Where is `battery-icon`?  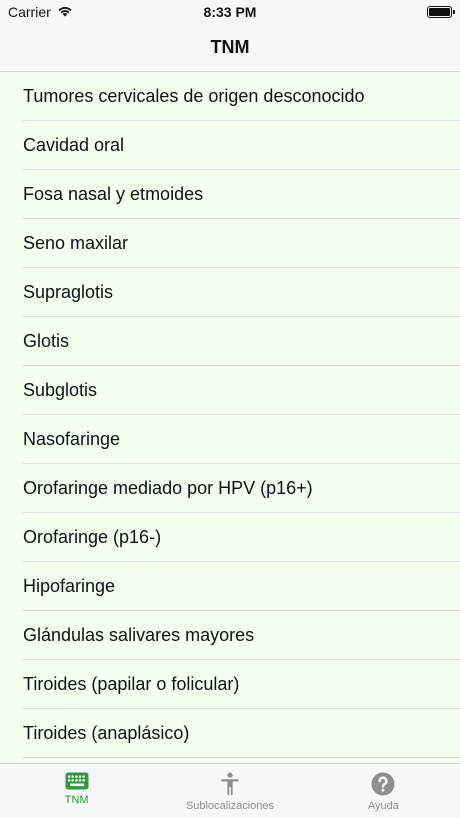
battery-icon is located at coordinates (441, 12).